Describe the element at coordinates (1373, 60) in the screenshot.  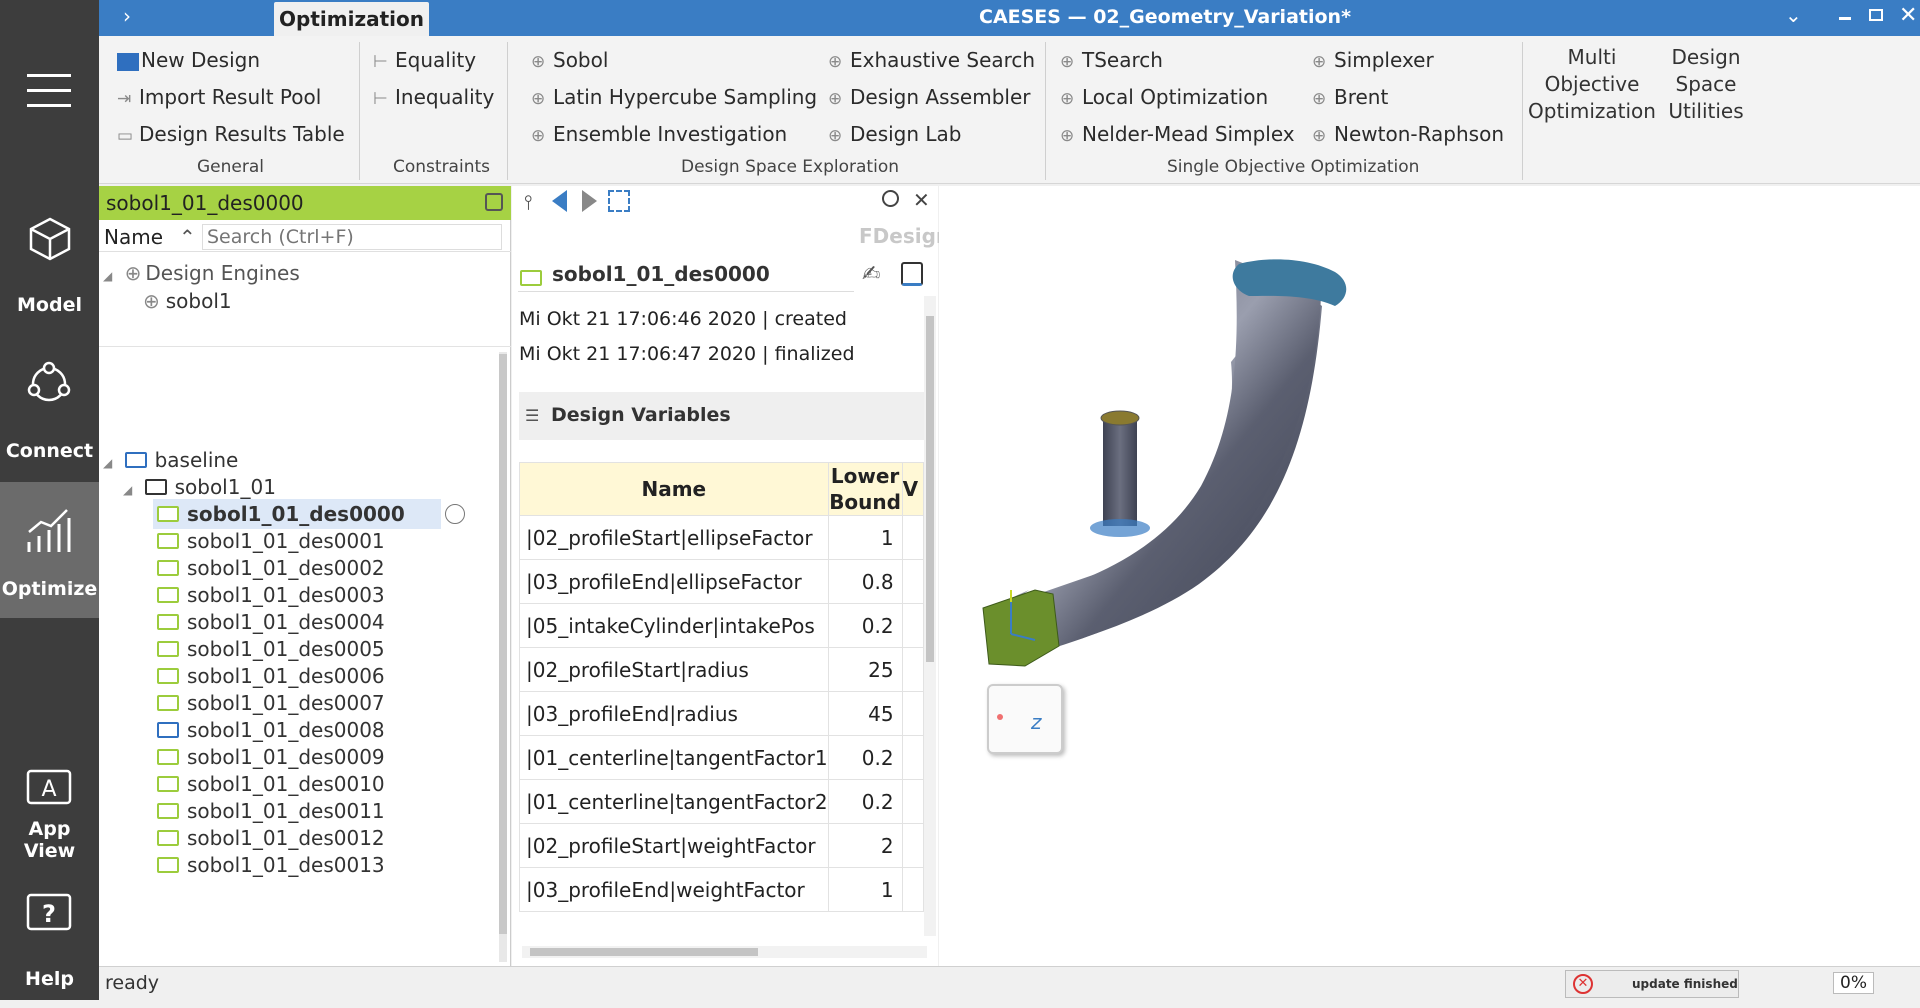
I see `simplexer-button: ⊕ Simplexer` at that location.